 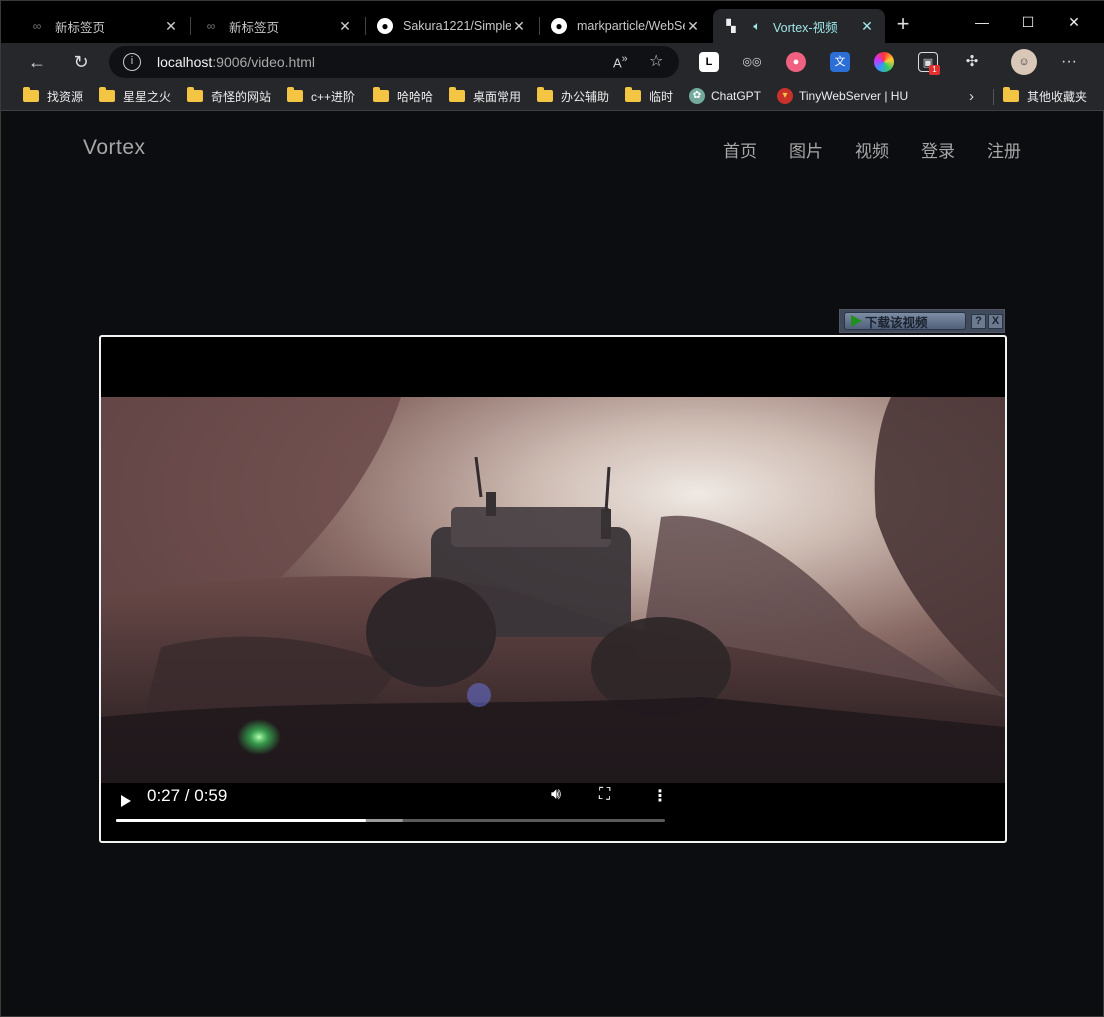 I want to click on site-info-icon: i, so click(x=132, y=62).